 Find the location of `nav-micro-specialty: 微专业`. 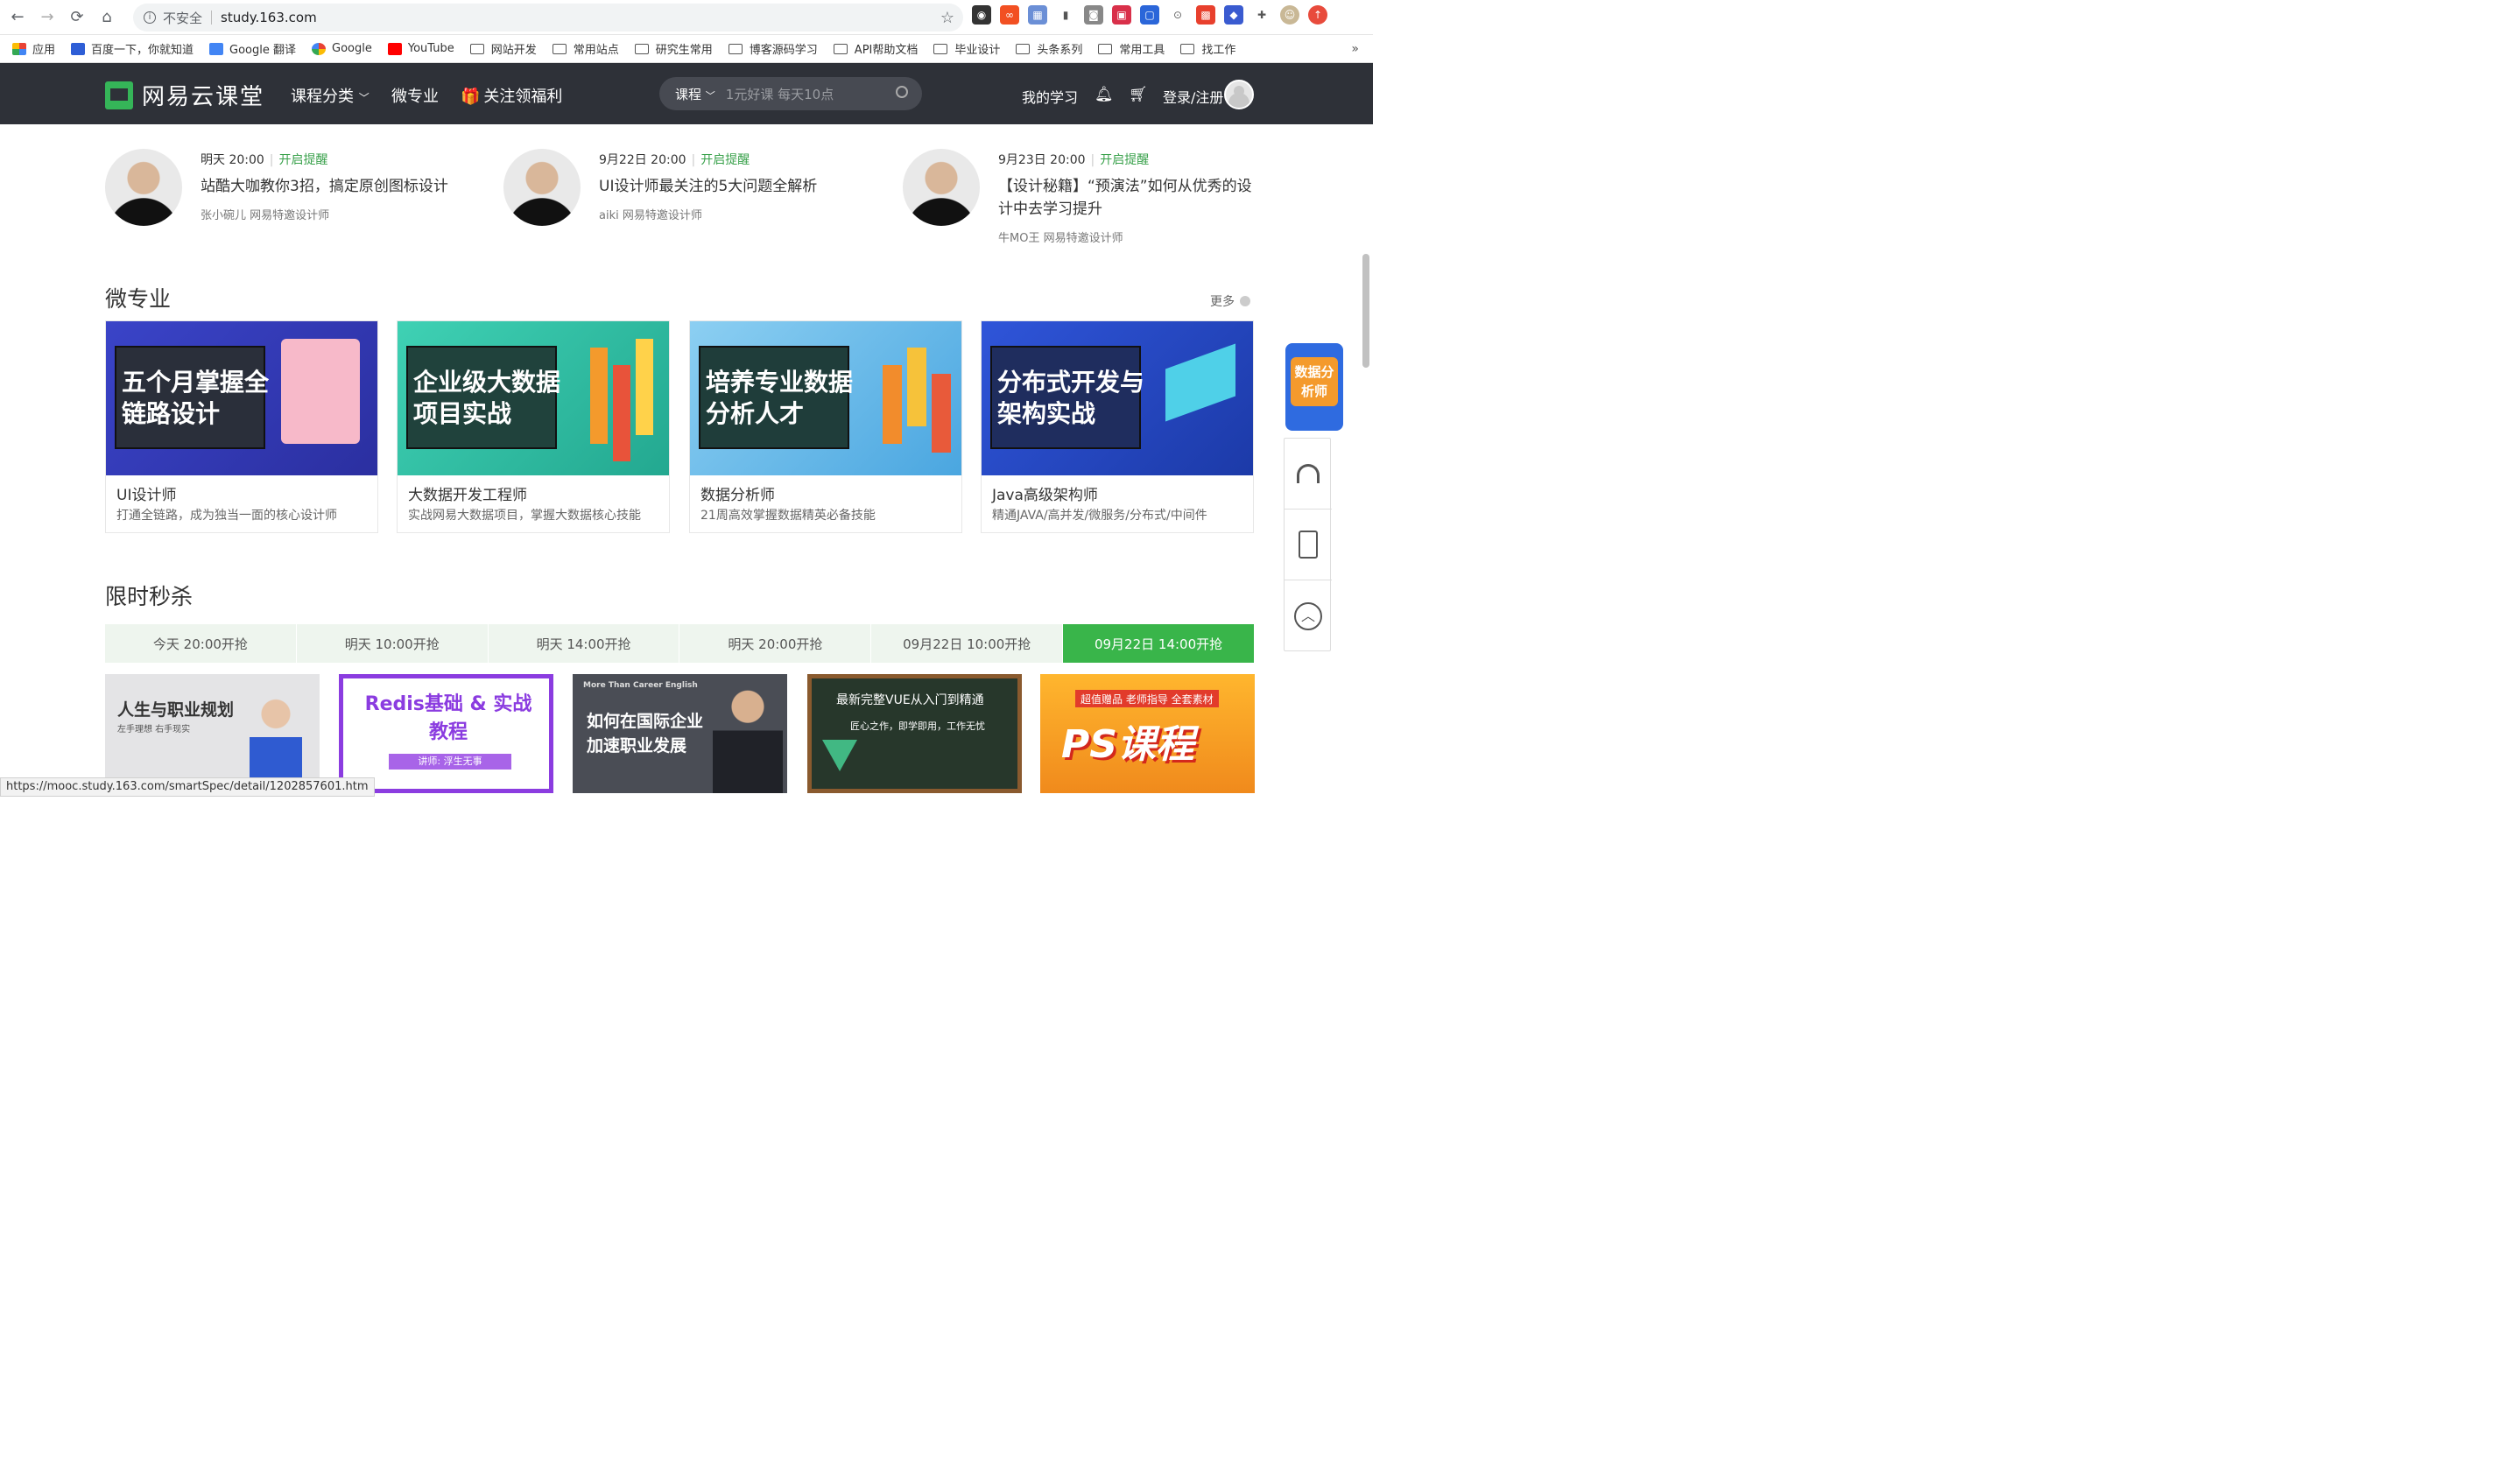

nav-micro-specialty: 微专业 is located at coordinates (415, 96).